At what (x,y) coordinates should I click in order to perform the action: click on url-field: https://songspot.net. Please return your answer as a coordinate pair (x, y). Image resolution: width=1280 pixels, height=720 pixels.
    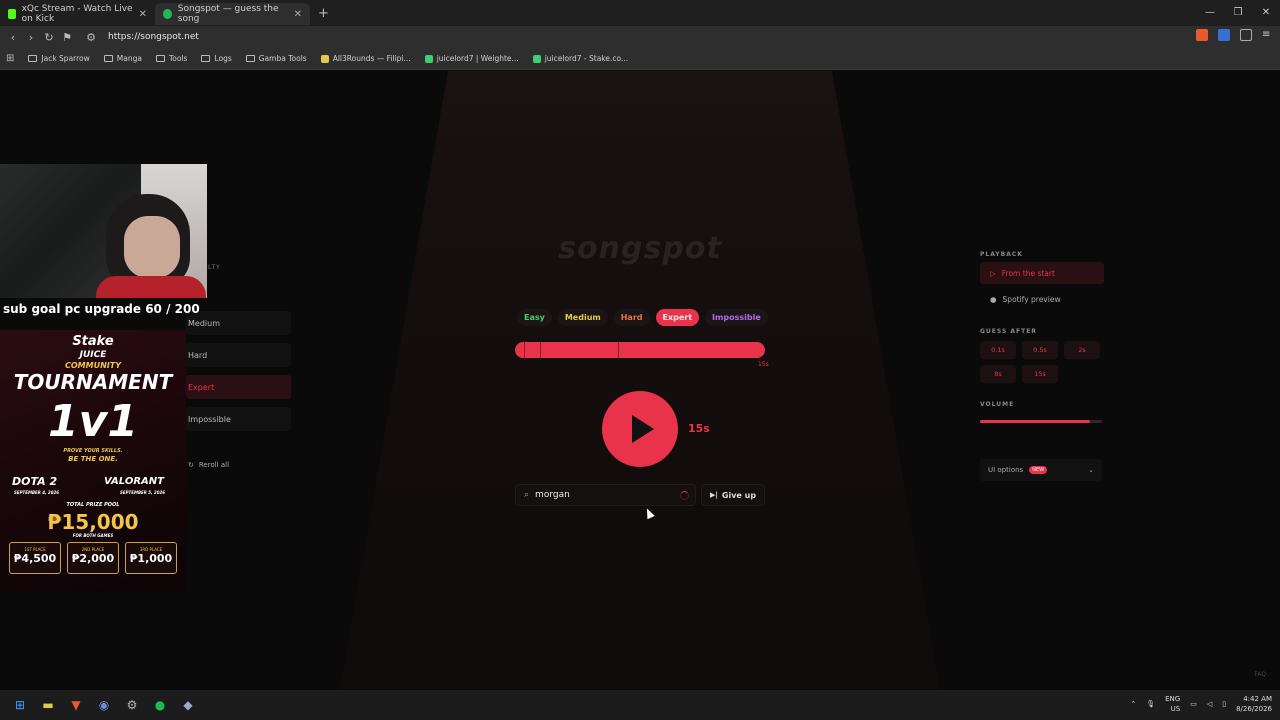
    Looking at the image, I should click on (153, 37).